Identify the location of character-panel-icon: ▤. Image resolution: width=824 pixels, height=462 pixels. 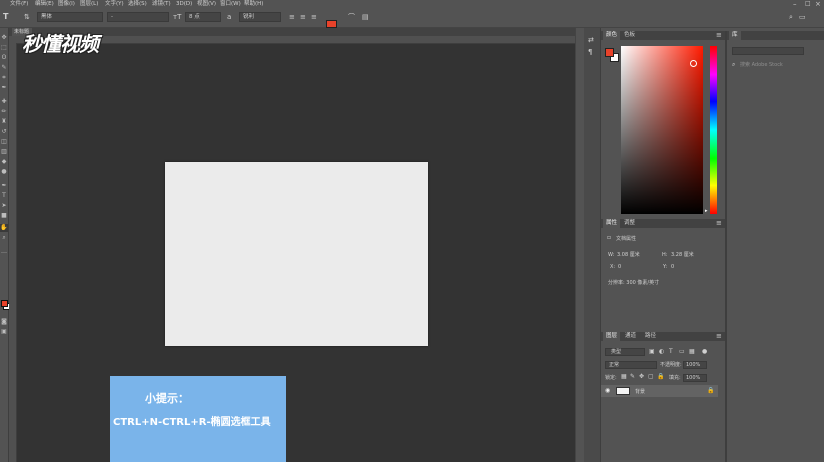
(365, 17).